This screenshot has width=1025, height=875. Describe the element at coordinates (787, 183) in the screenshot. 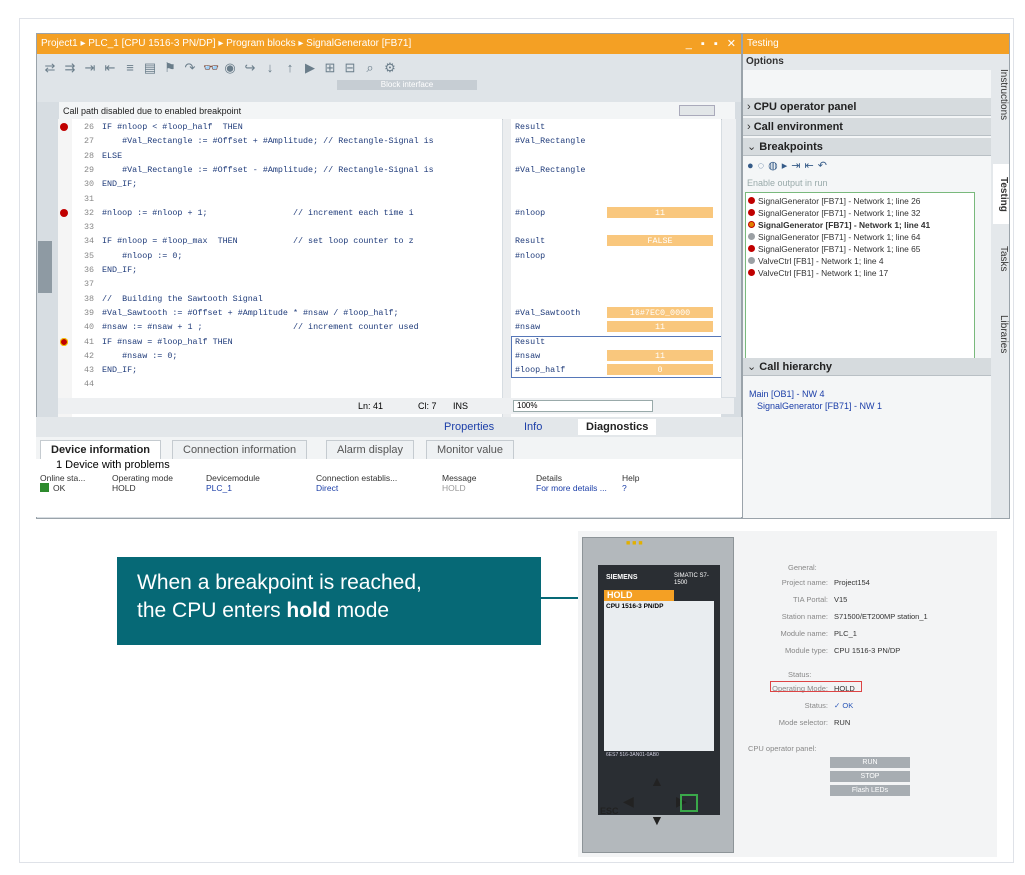

I see `enable-output-checkbox: Enable output in run` at that location.